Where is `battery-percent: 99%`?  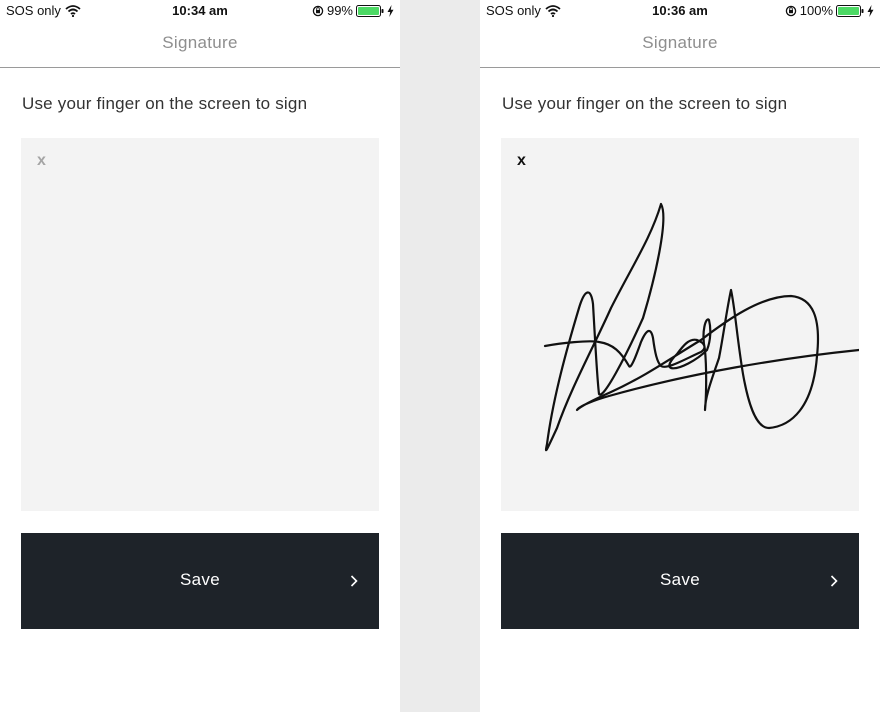
battery-percent: 99% is located at coordinates (339, 10).